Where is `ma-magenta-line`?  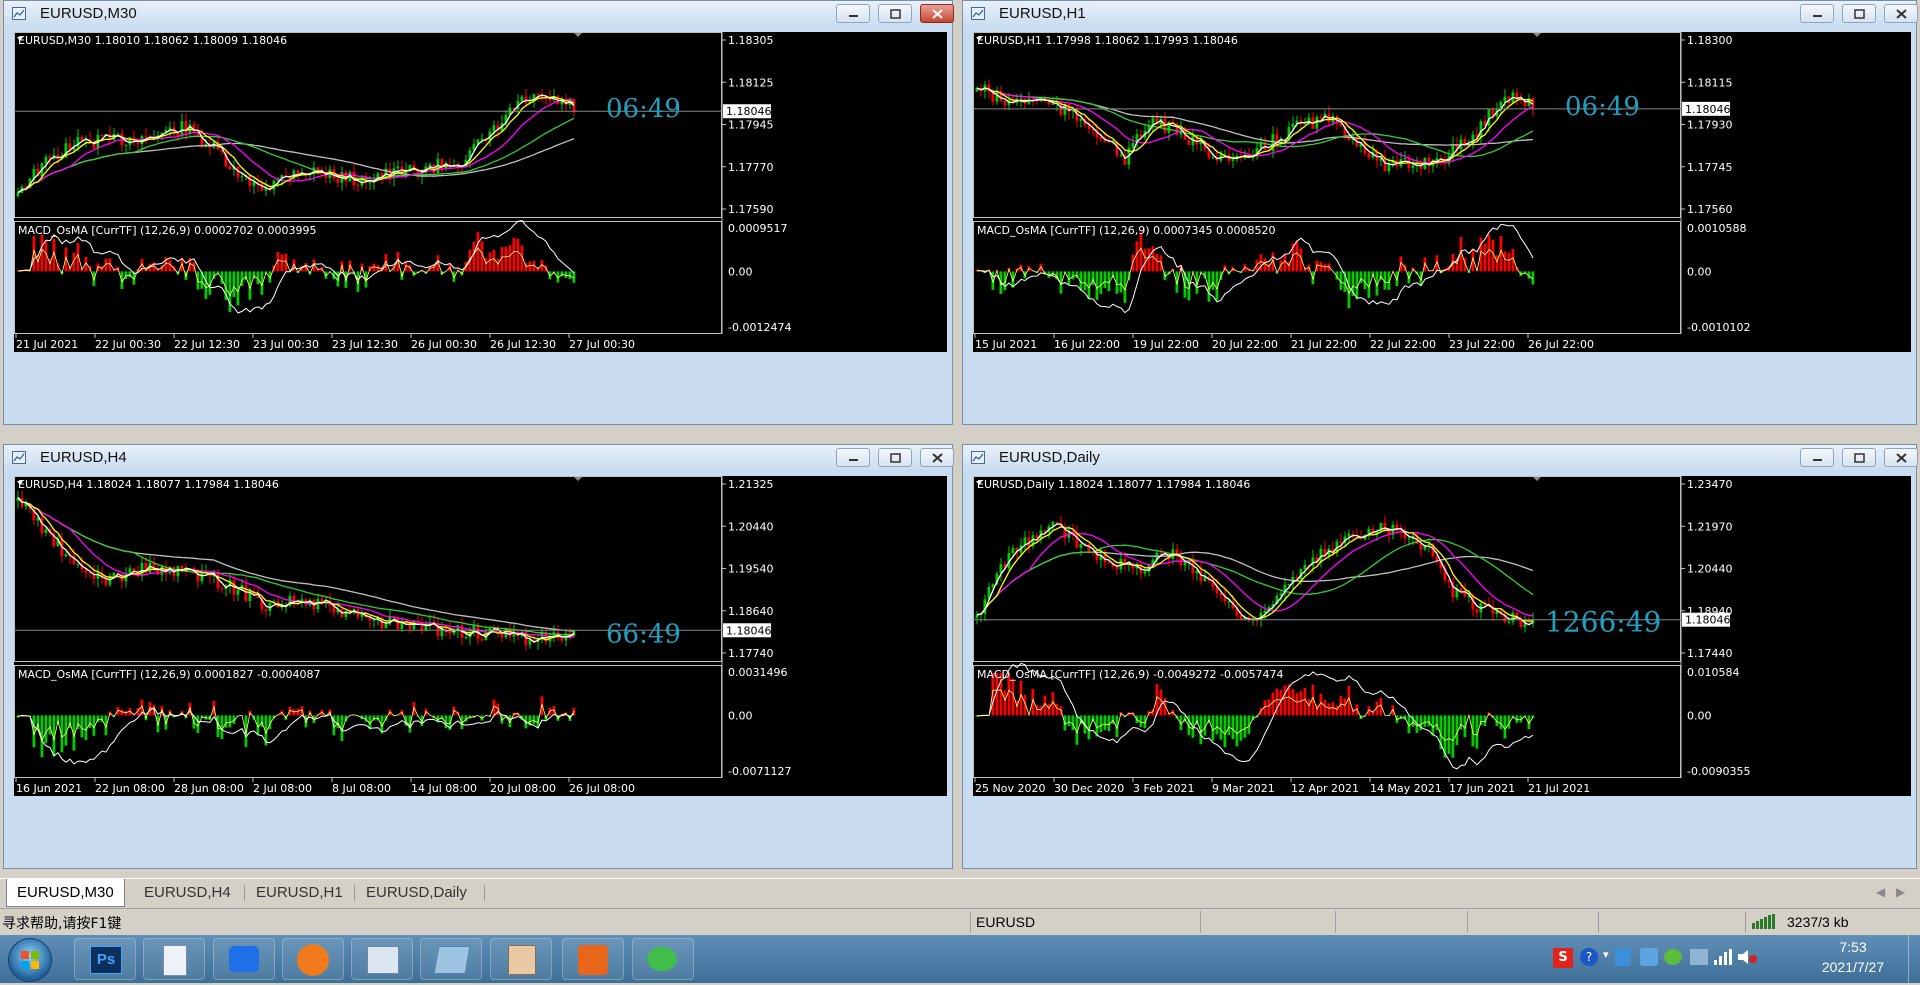
ma-magenta-line is located at coordinates (1255, 574).